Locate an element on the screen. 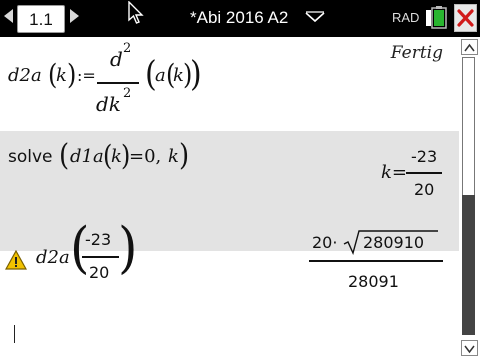  right-arrow-icon is located at coordinates (74, 16).